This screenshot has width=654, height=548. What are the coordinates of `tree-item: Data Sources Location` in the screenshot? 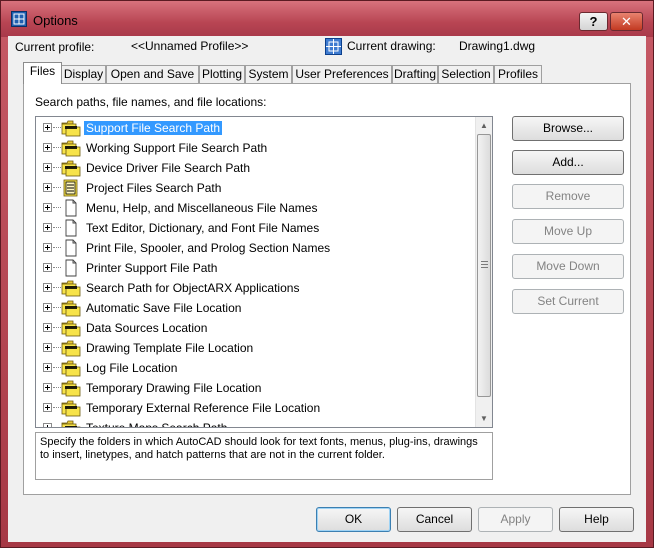 It's located at (256, 328).